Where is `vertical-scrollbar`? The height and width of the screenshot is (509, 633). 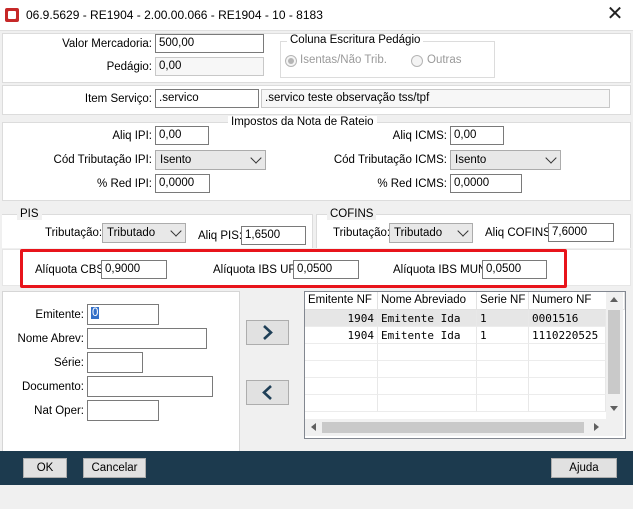 vertical-scrollbar is located at coordinates (614, 355).